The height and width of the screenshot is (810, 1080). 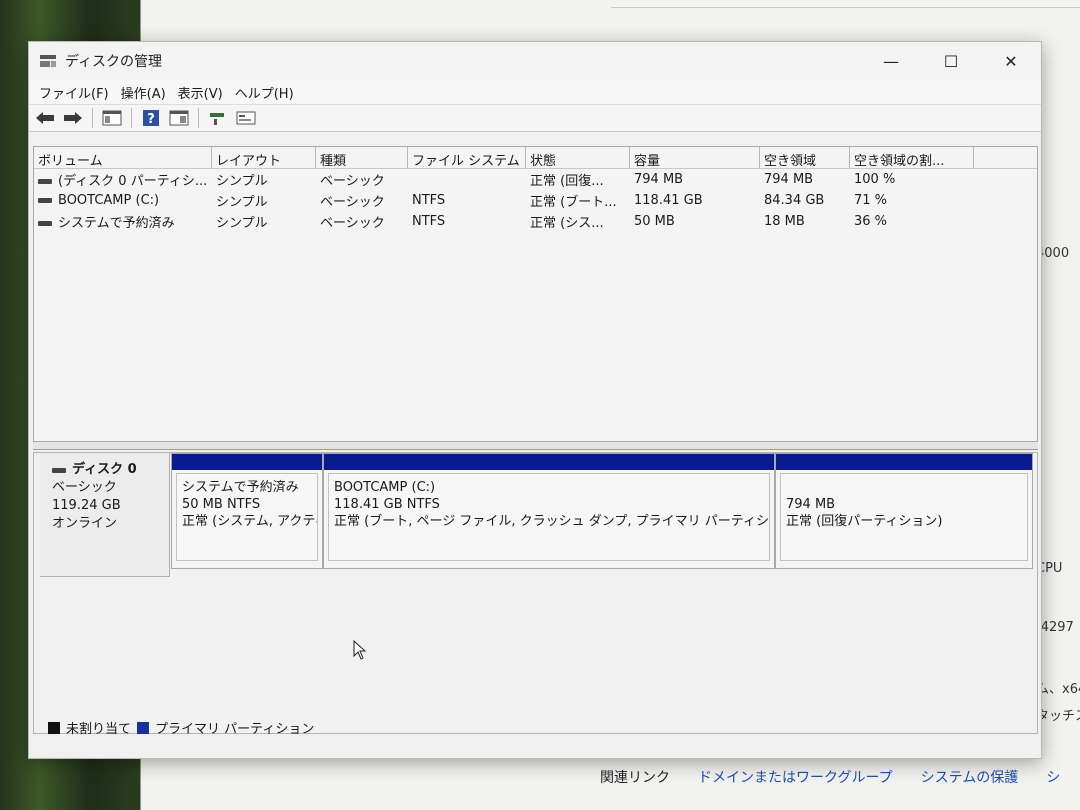 I want to click on legend: 未割り当て プライマリ パーティション, so click(x=181, y=727).